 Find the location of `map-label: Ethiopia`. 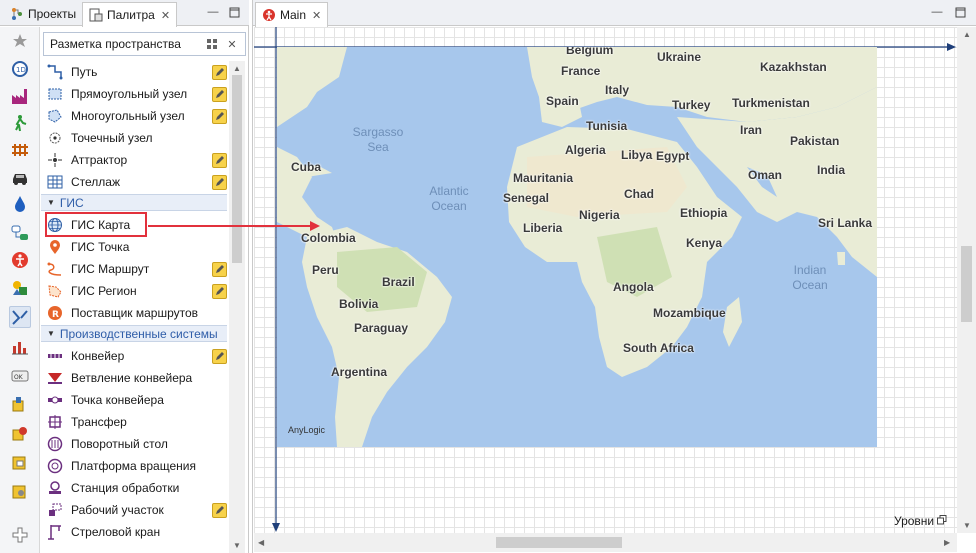

map-label: Ethiopia is located at coordinates (704, 213).